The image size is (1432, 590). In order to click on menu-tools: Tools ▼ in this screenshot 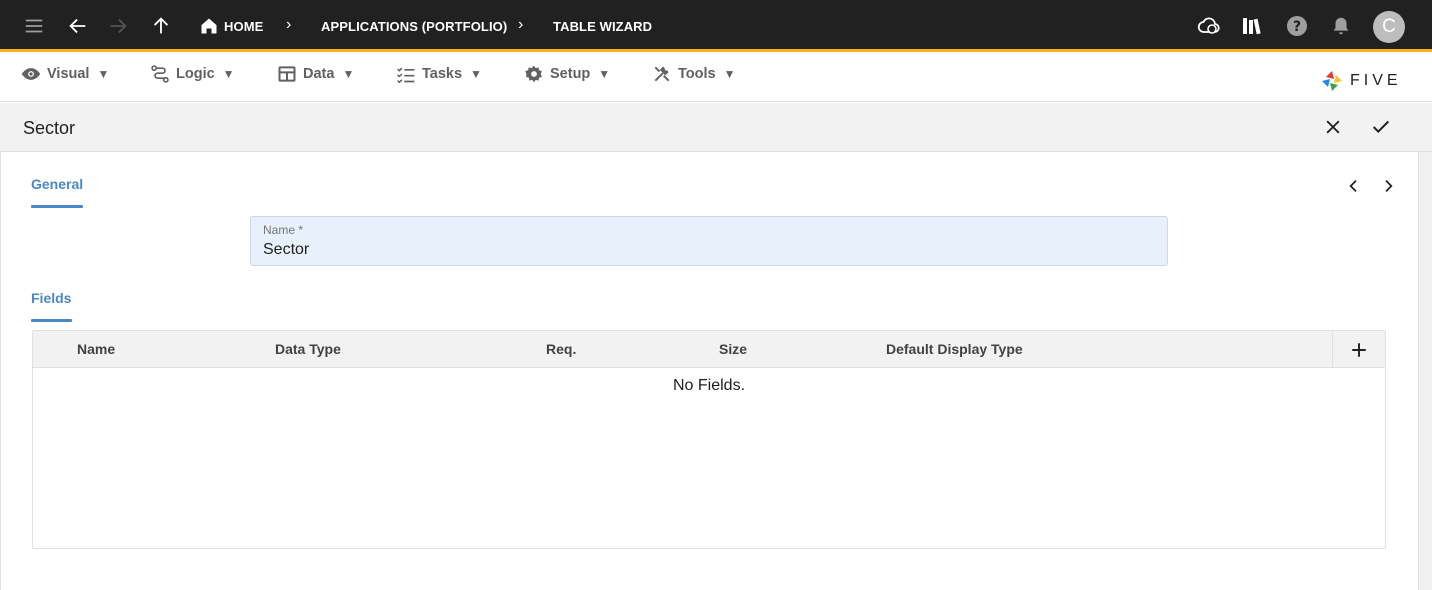, I will do `click(693, 74)`.